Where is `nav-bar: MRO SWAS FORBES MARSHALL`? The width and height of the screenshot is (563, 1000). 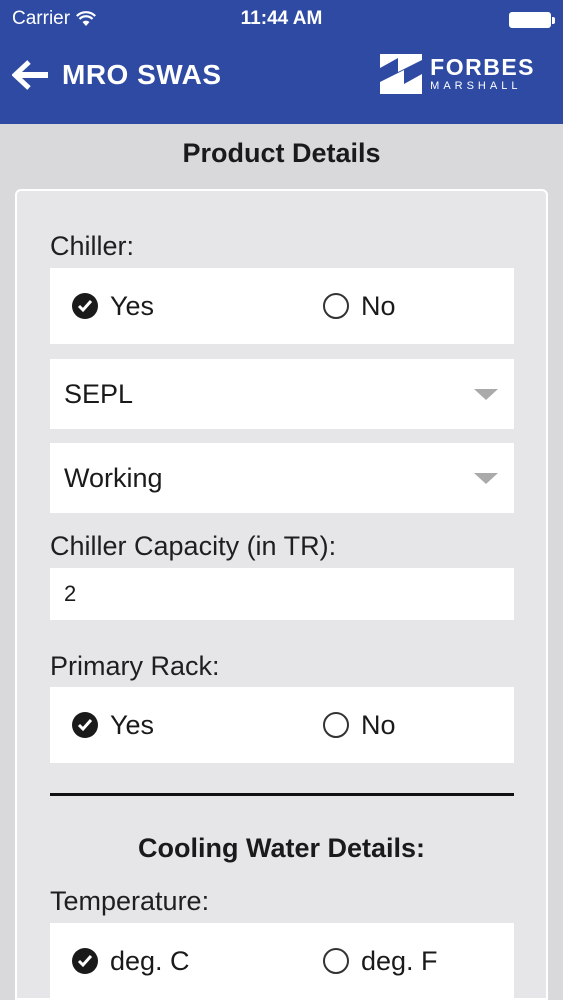 nav-bar: MRO SWAS FORBES MARSHALL is located at coordinates (281, 76).